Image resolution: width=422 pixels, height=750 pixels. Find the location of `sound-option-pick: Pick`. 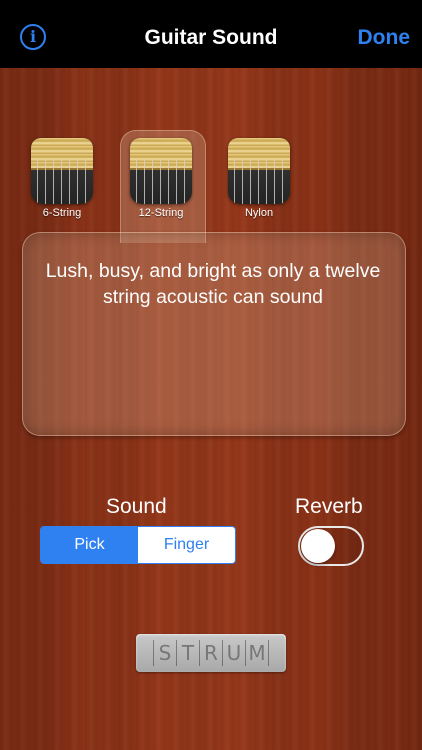

sound-option-pick: Pick is located at coordinates (89, 545).